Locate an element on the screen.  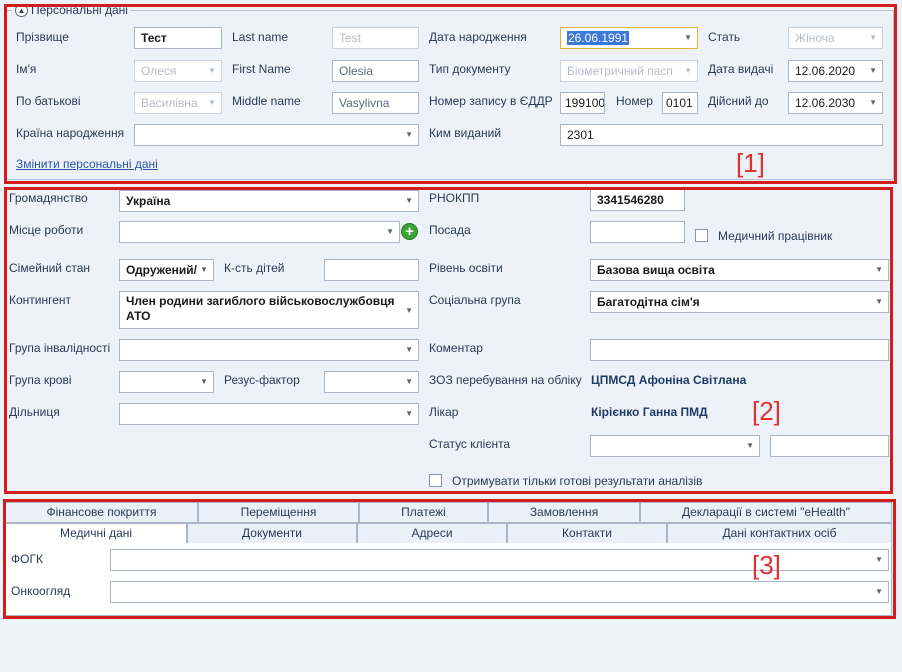
annotation-label-3: [3] is located at coordinates (766, 565).